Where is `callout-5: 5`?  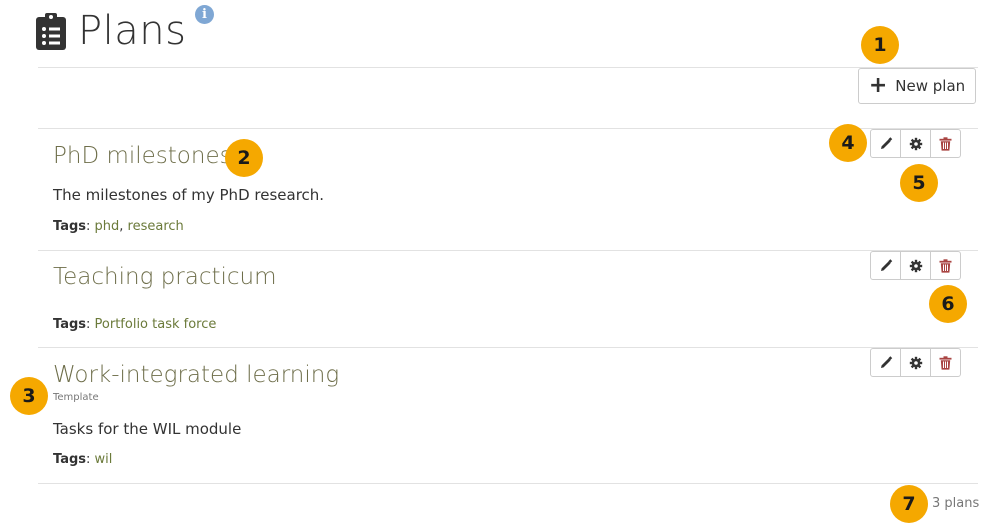 callout-5: 5 is located at coordinates (919, 183).